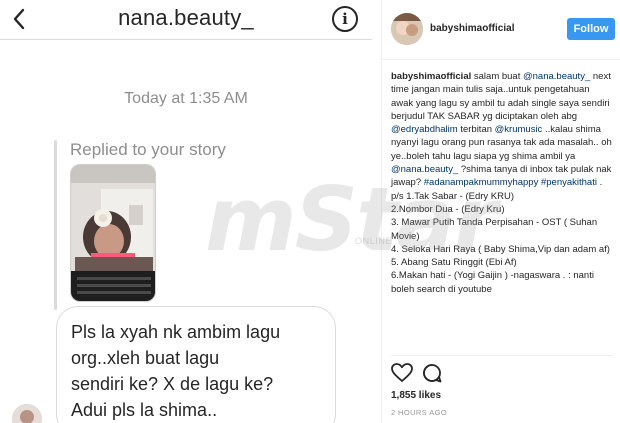 The image size is (620, 423). What do you see at coordinates (454, 263) in the screenshot?
I see `caption-text: 5. Abang Satu Ringgit (Ebi Af)` at bounding box center [454, 263].